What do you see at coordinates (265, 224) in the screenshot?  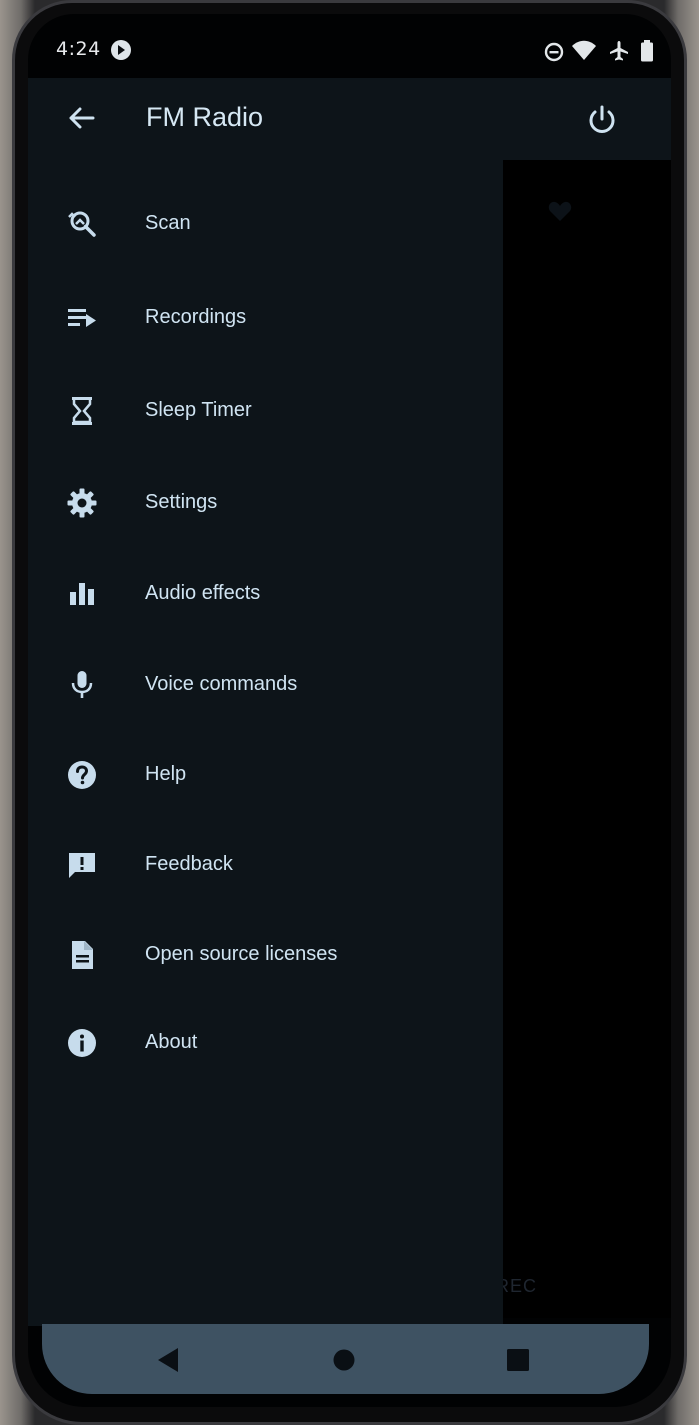 I see `menu-item-scan: Scan` at bounding box center [265, 224].